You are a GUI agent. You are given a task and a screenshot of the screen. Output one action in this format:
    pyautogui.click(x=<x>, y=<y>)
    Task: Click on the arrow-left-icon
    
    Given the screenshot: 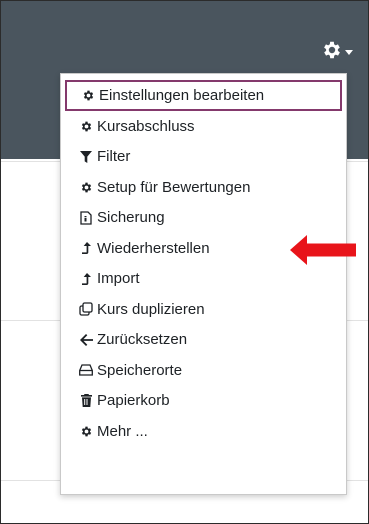 What is the action you would take?
    pyautogui.click(x=86, y=340)
    